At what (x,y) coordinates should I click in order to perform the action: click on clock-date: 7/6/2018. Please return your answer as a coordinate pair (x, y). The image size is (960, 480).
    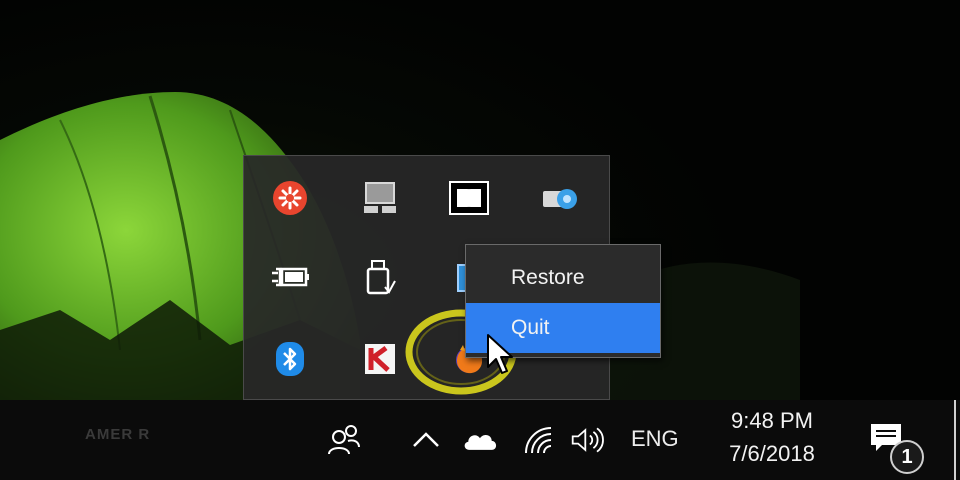
    Looking at the image, I should click on (772, 453).